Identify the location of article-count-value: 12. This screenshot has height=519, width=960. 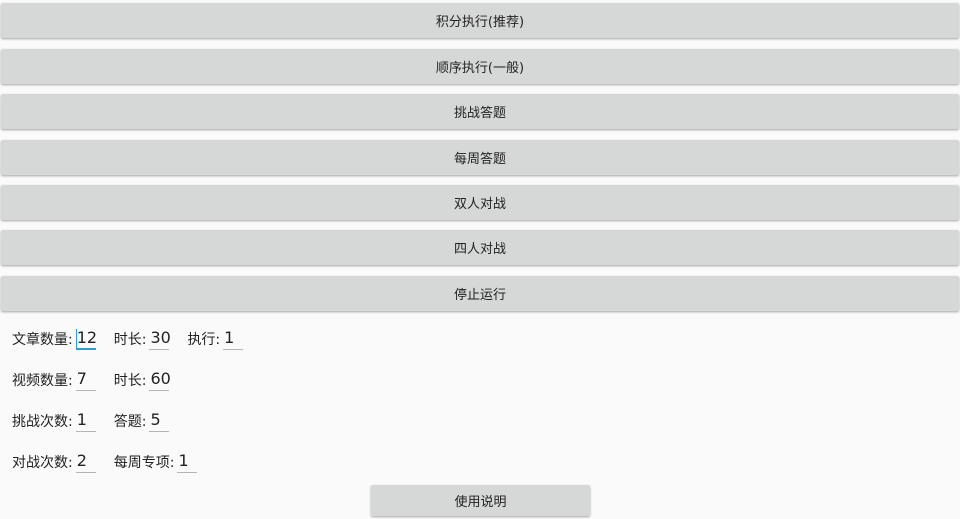
(87, 337).